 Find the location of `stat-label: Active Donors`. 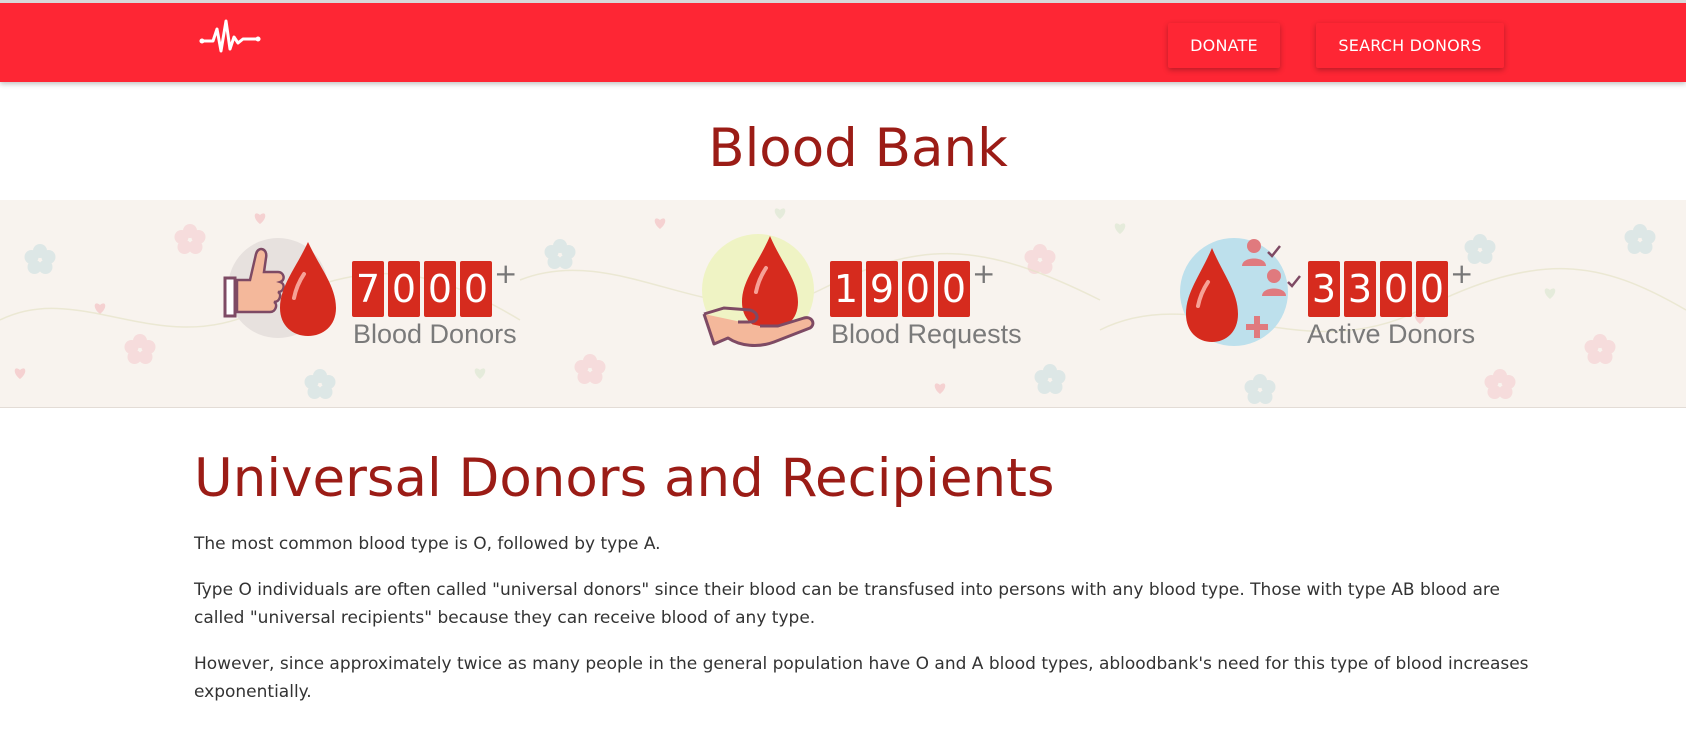

stat-label: Active Donors is located at coordinates (1391, 334).